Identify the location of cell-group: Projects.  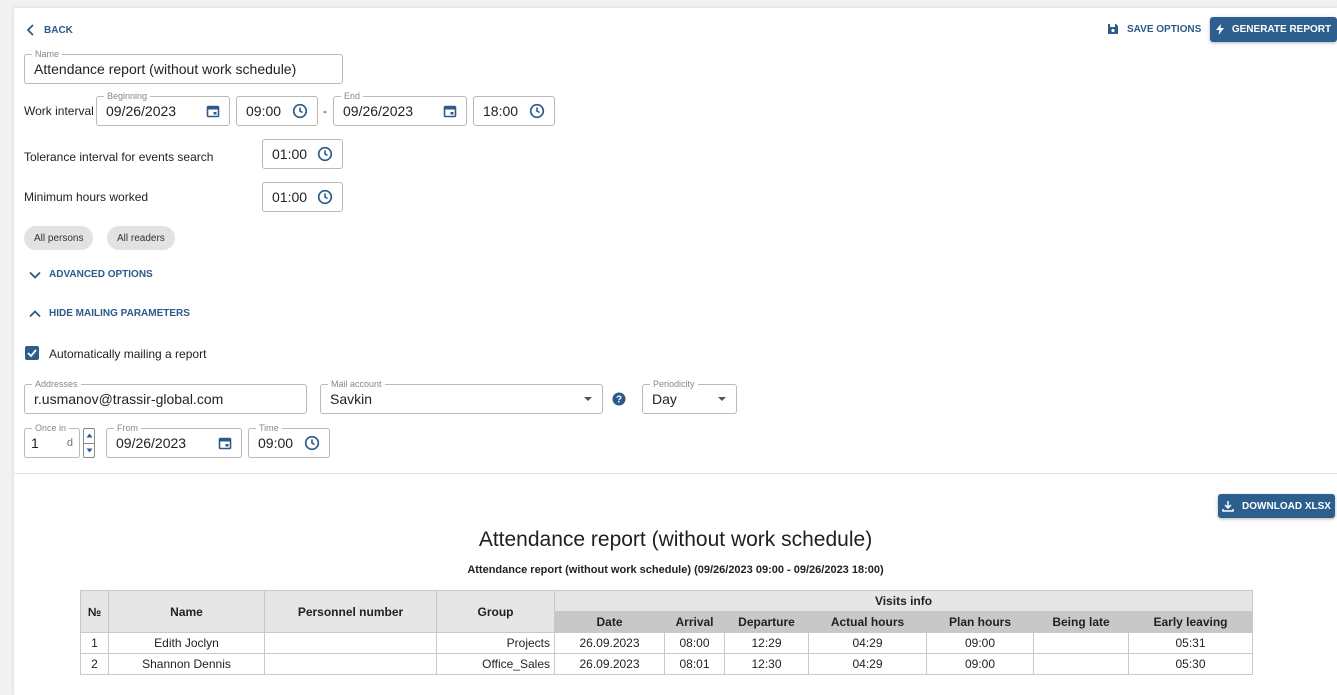
(495, 643).